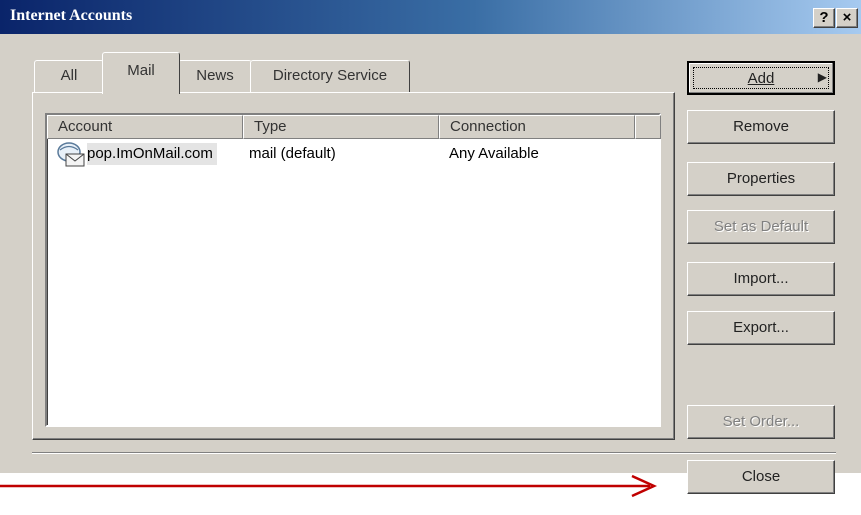 Image resolution: width=861 pixels, height=515 pixels. I want to click on window-title: Internet Accounts, so click(71, 15).